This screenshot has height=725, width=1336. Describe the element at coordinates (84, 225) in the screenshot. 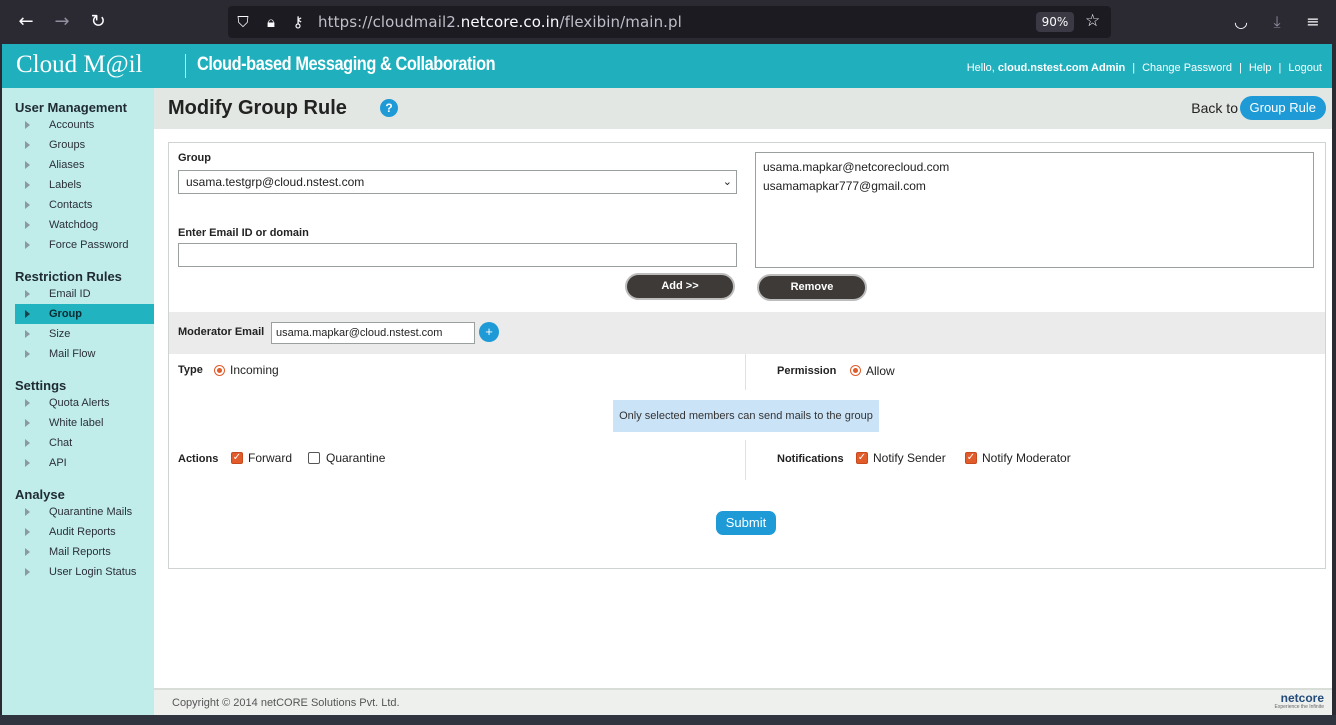

I see `sidebar-item-watchdog: Watchdog` at that location.